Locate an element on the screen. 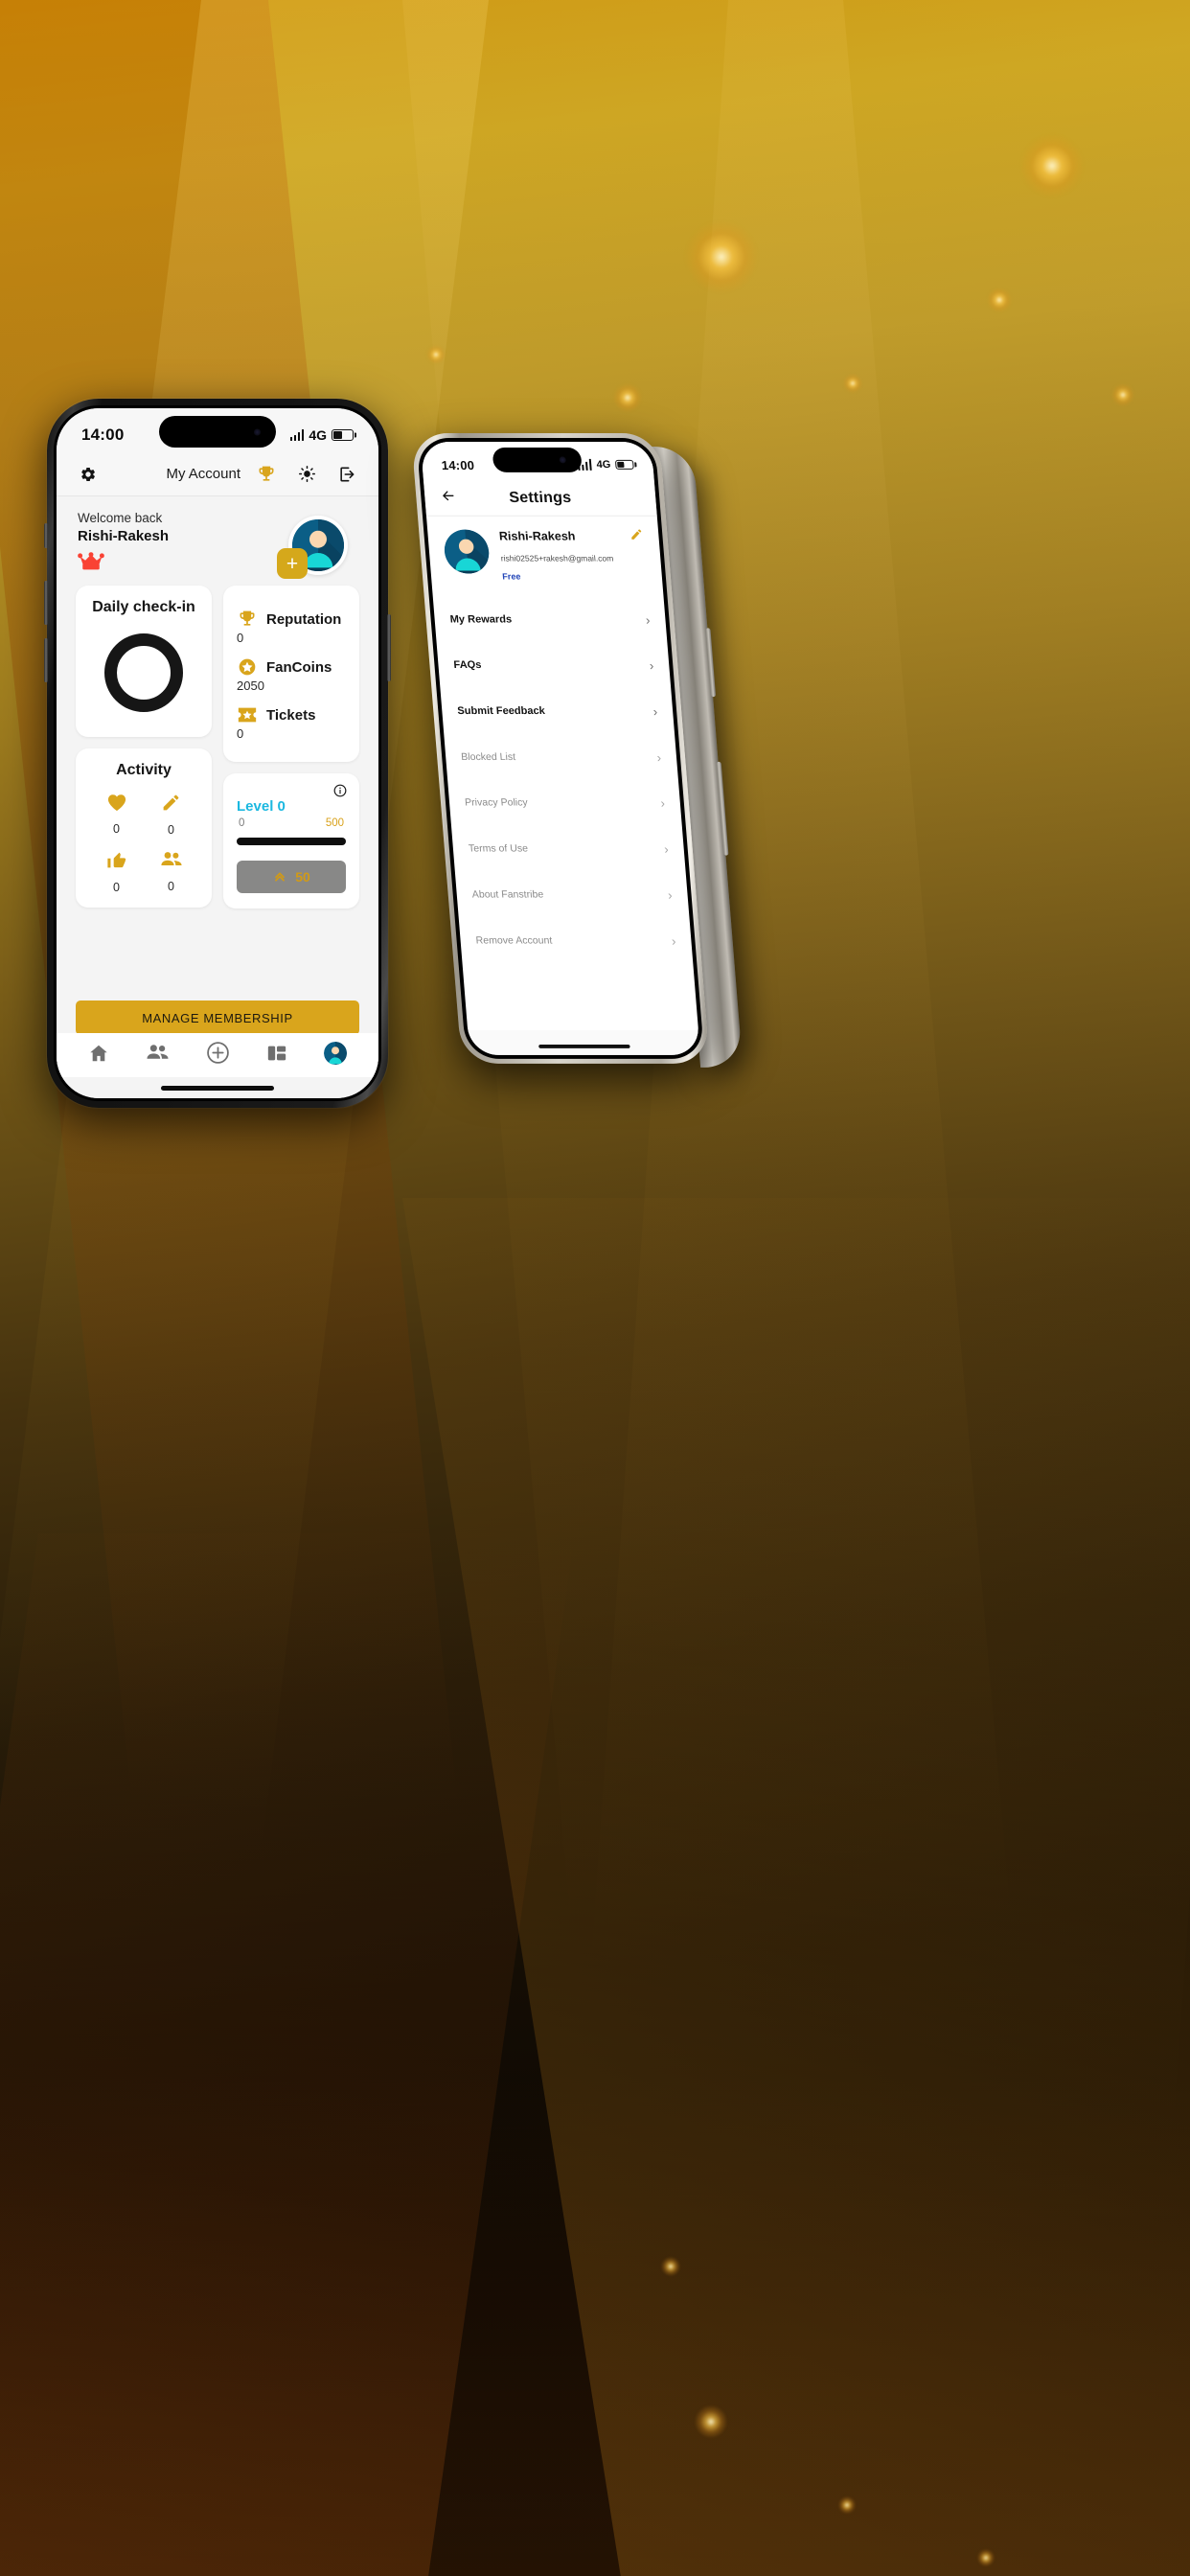  profile-name: Rishi-Rakesh is located at coordinates (537, 536).